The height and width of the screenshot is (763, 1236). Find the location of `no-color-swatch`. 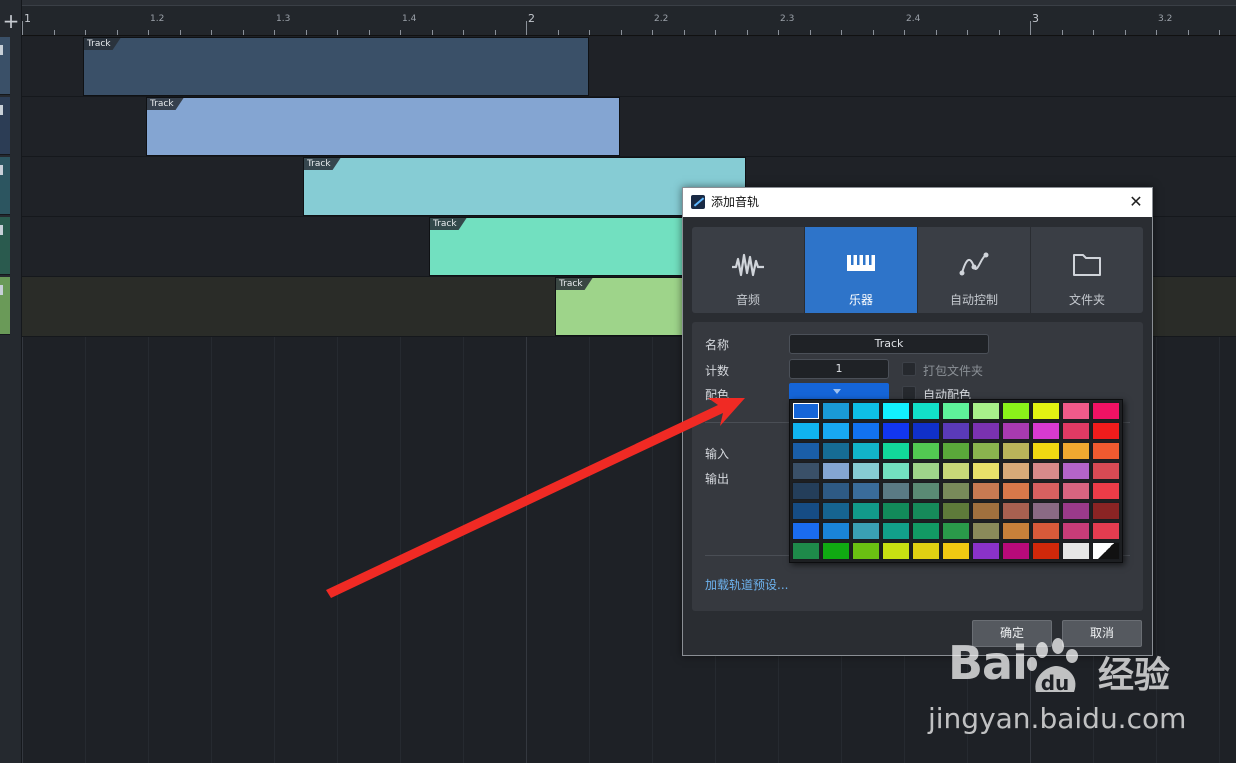

no-color-swatch is located at coordinates (1106, 551).